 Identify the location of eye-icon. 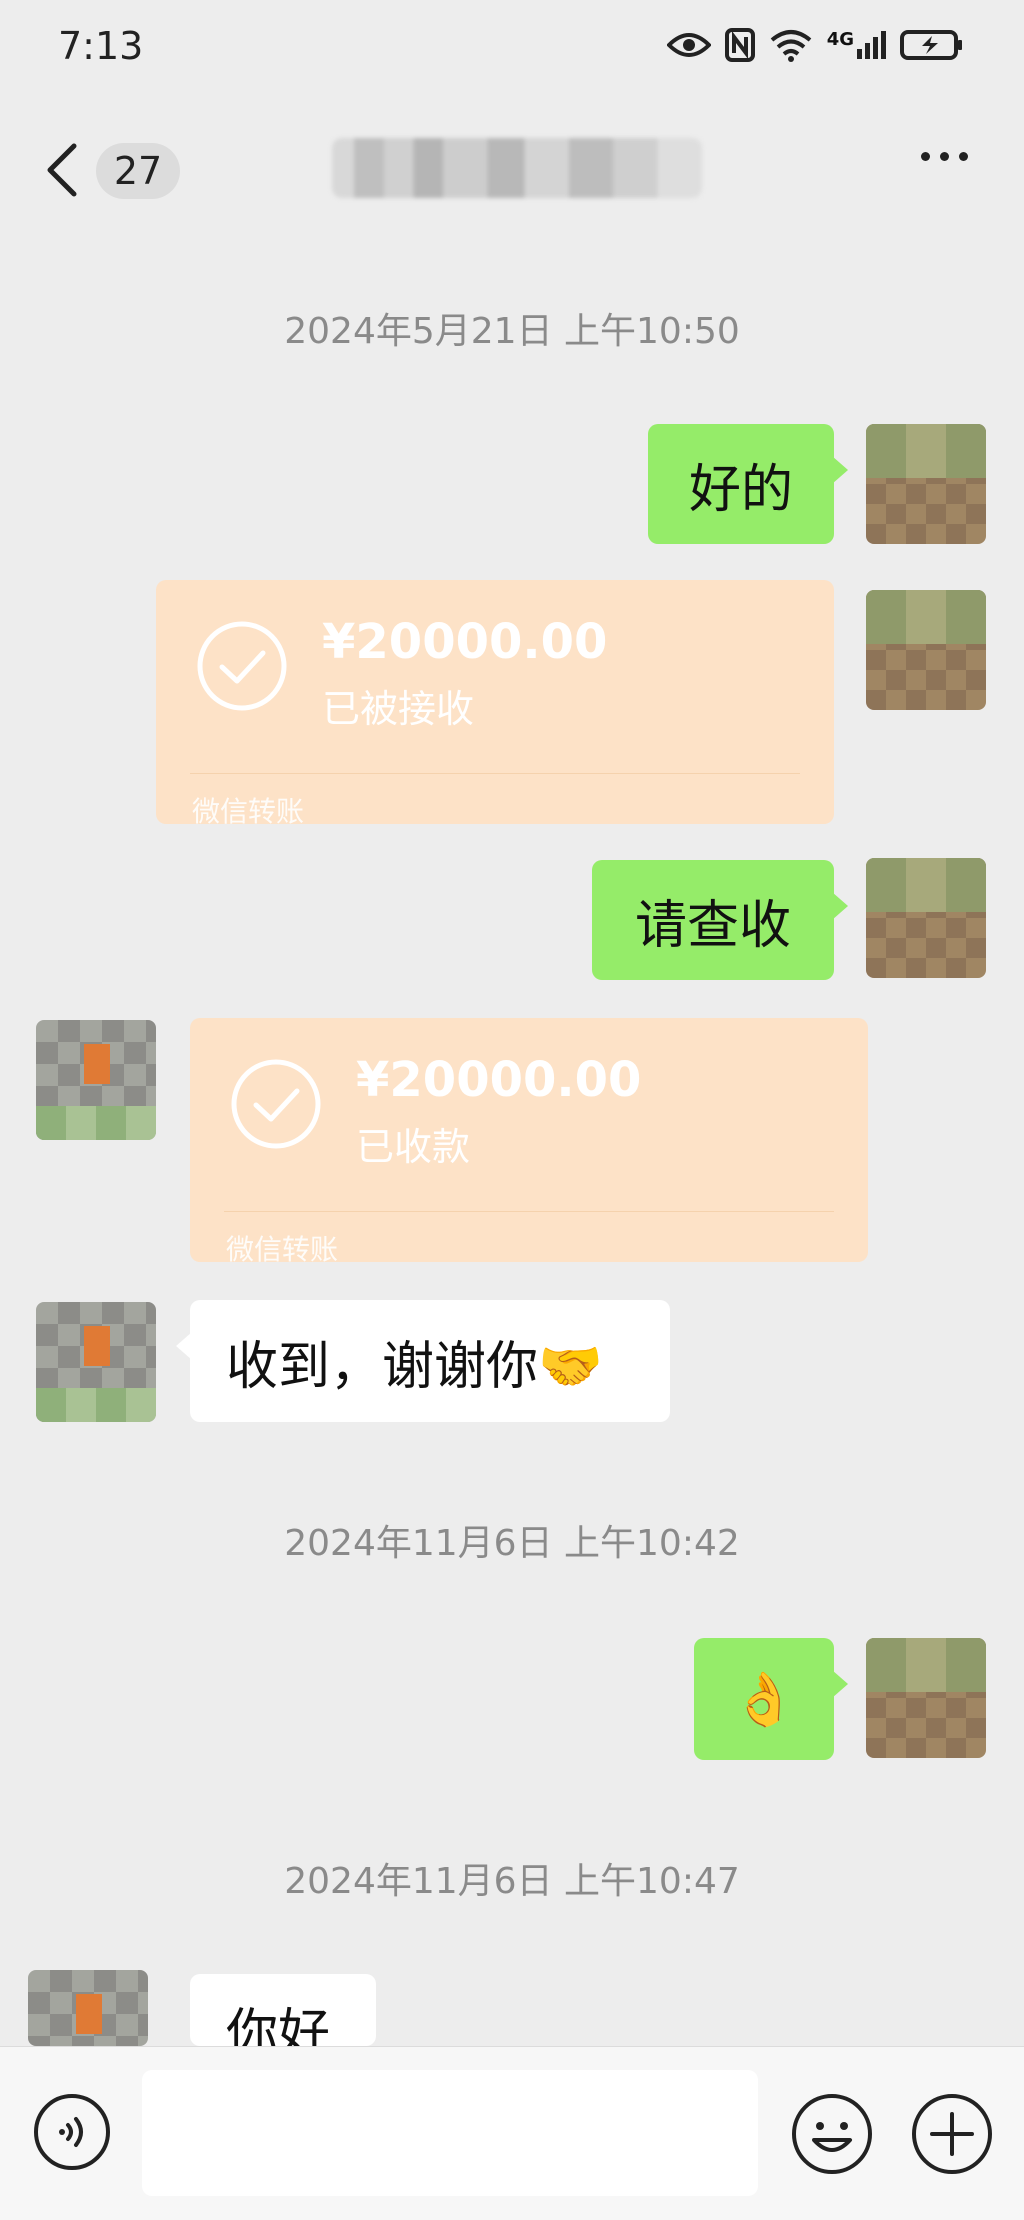
(688, 45).